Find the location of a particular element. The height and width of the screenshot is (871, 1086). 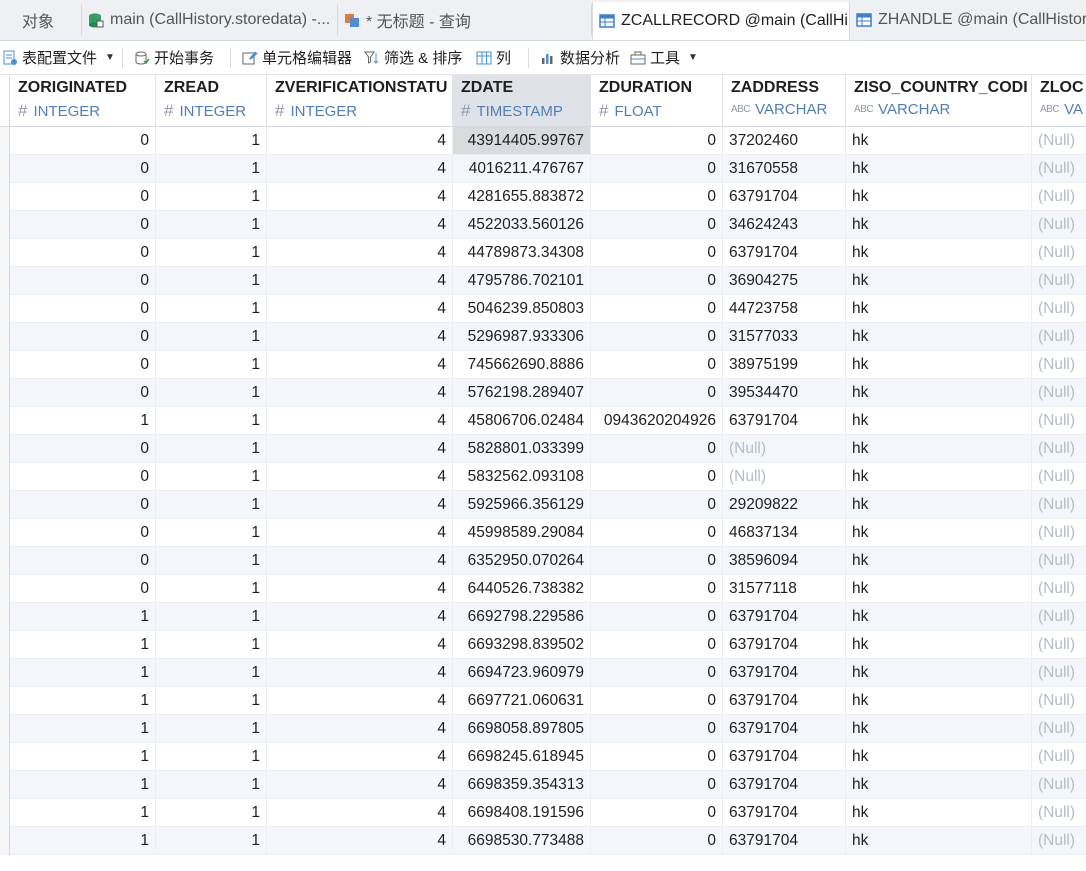

table-row: 1 1 4 6692798.229586 0 63791704 hk (Null) is located at coordinates (543, 617).